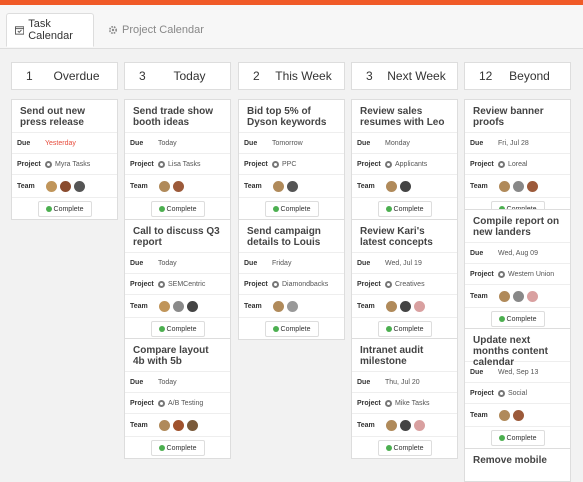  I want to click on project-value: A/B Testing, so click(185, 403).